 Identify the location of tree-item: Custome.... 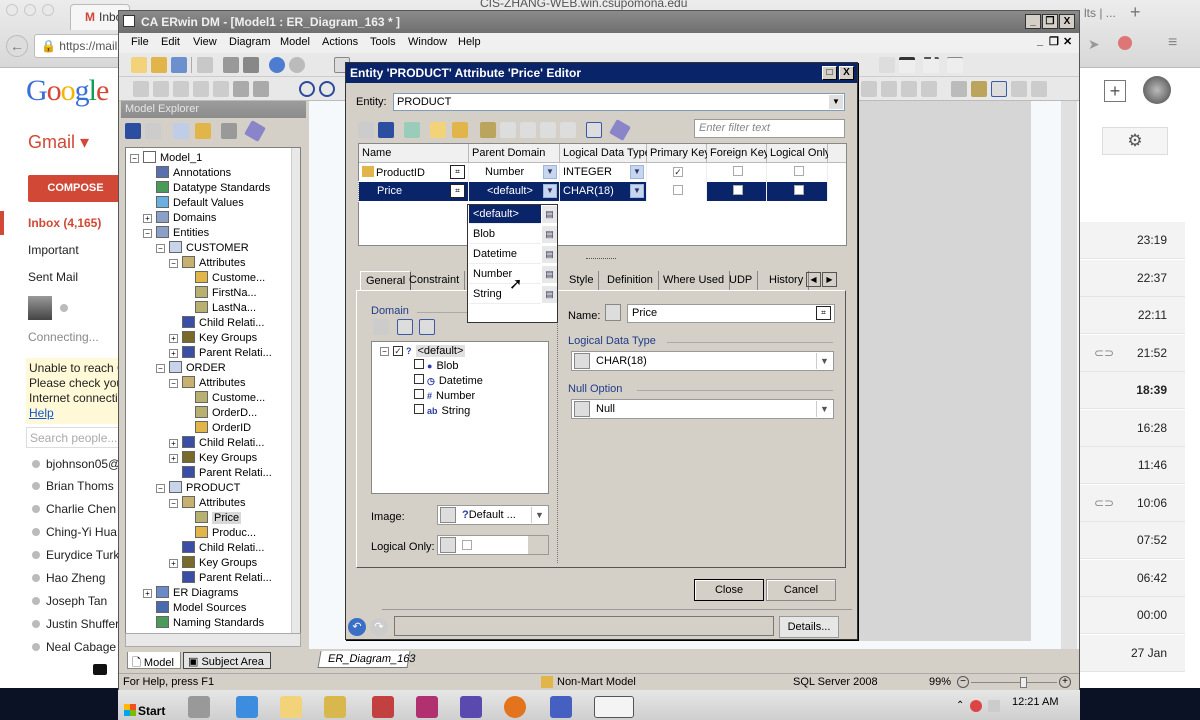
(223, 278).